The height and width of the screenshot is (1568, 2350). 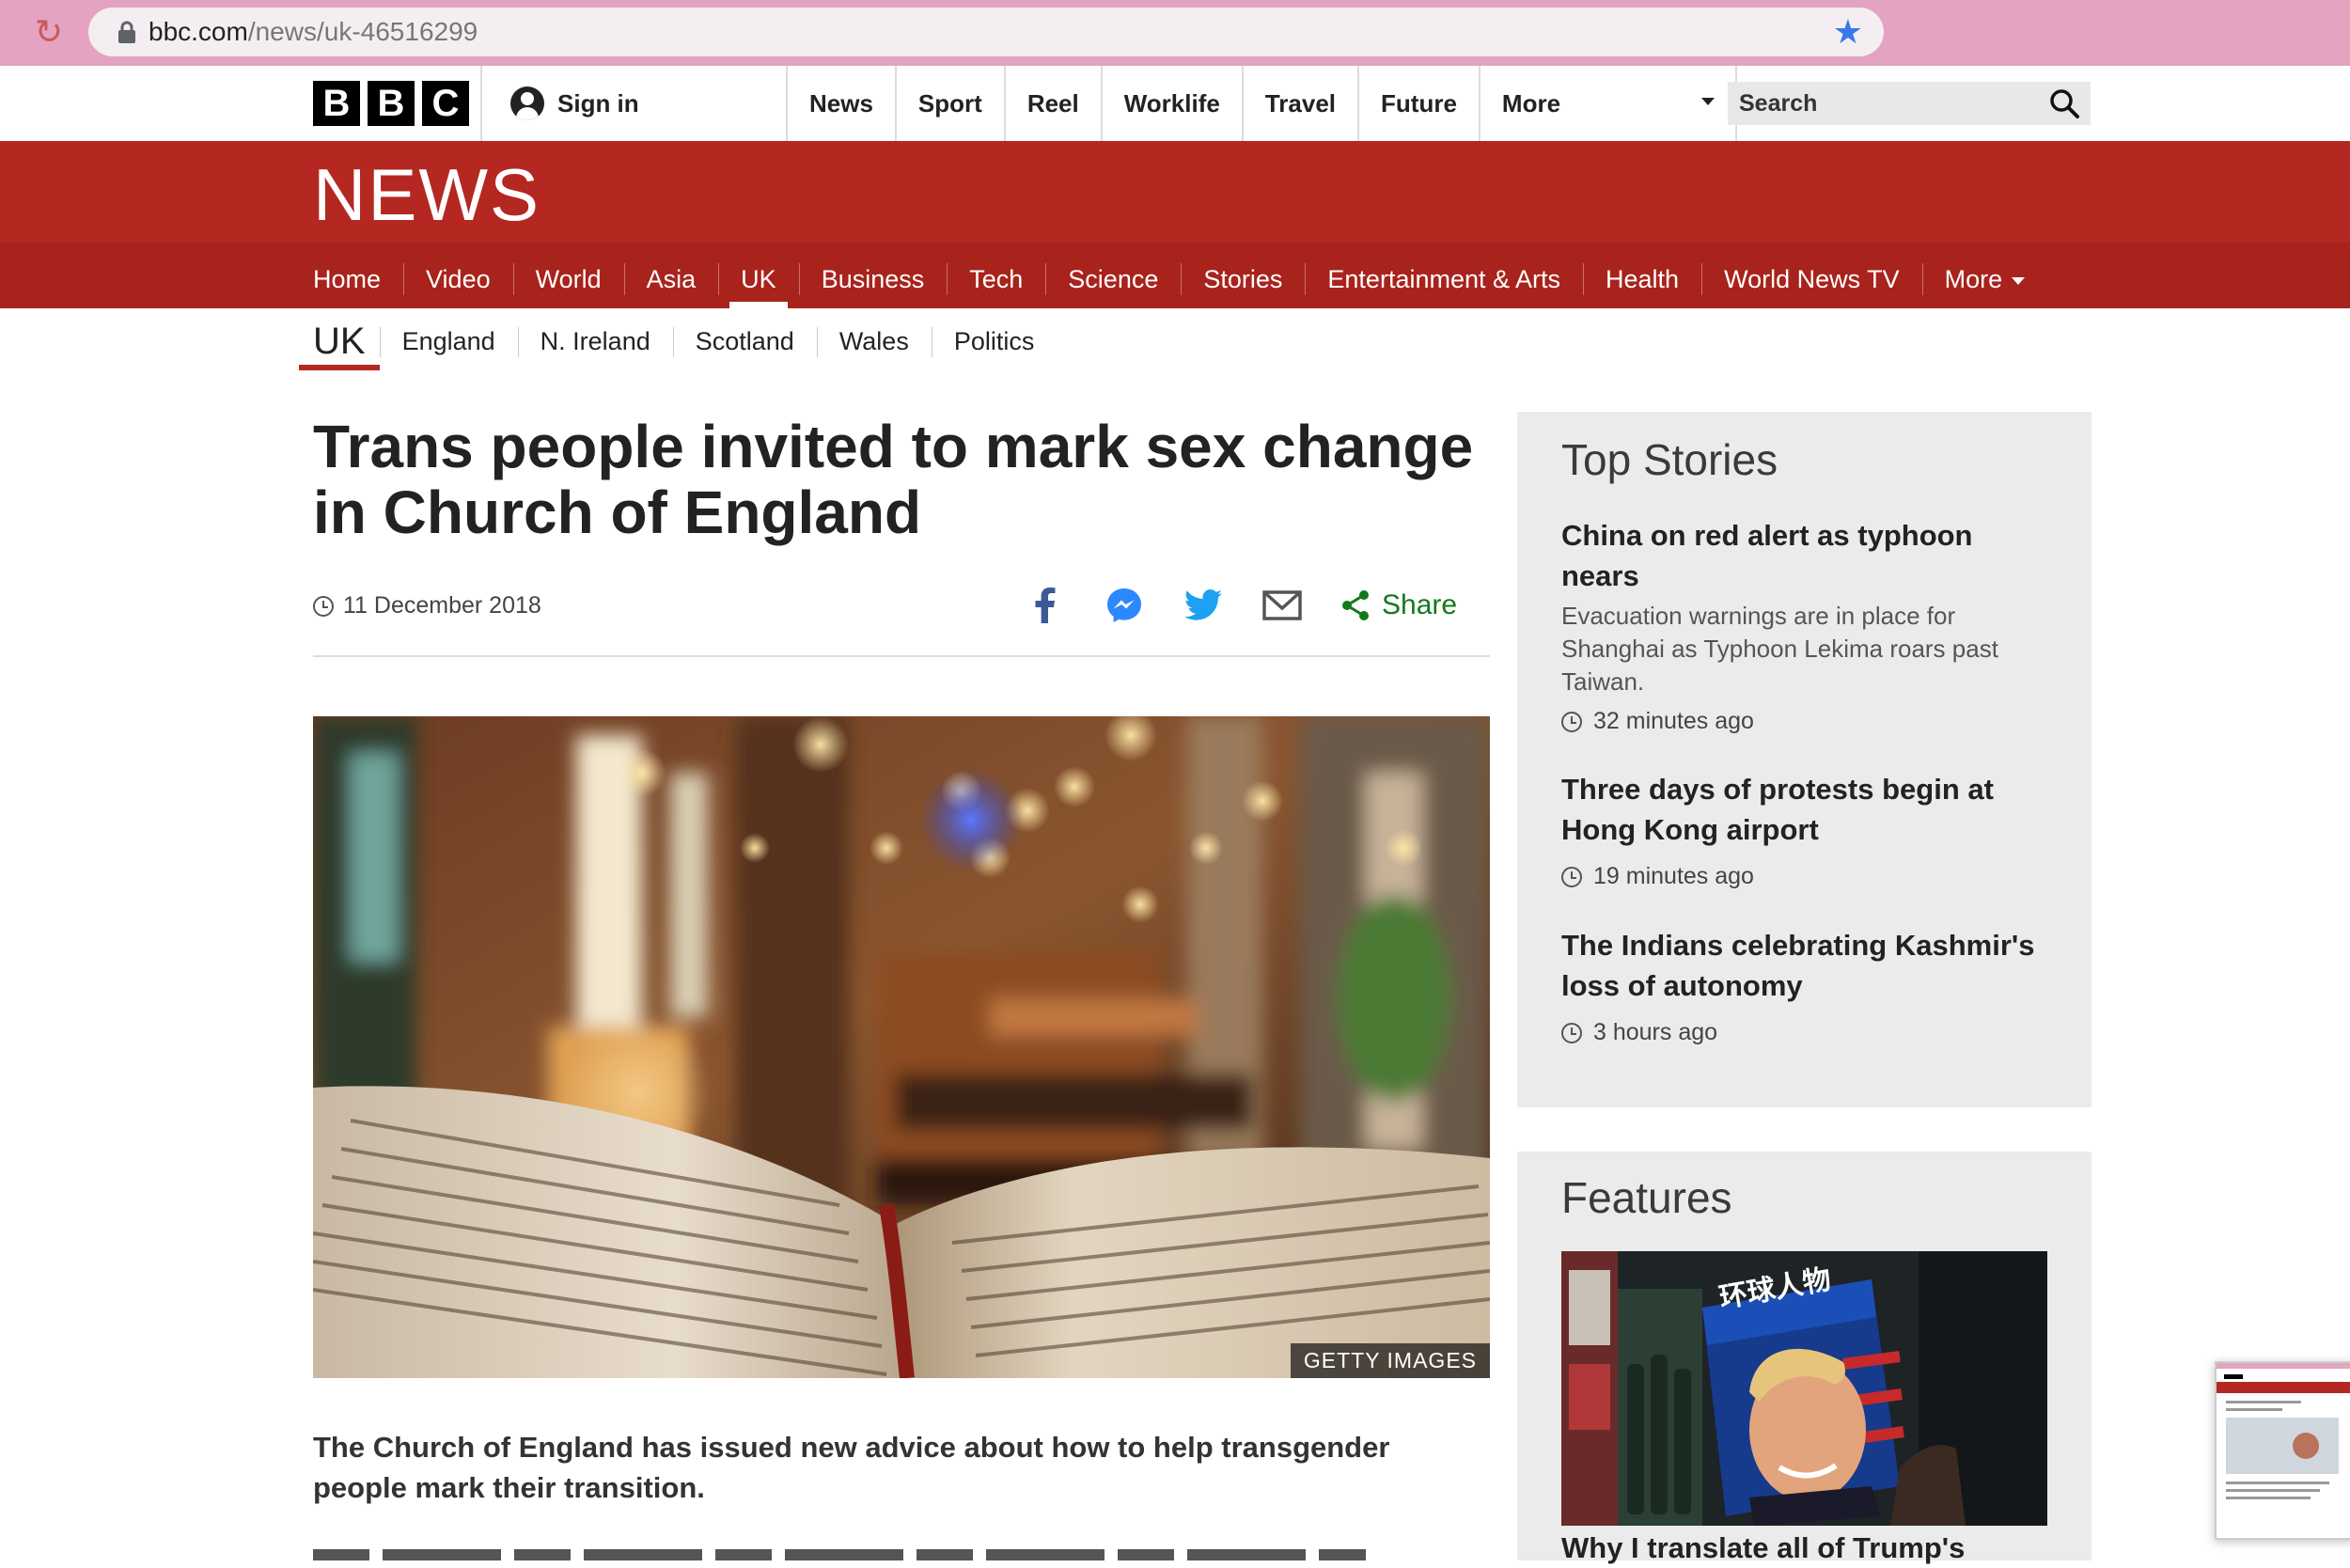 What do you see at coordinates (445, 103) in the screenshot?
I see `bbc-logo-letter: C` at bounding box center [445, 103].